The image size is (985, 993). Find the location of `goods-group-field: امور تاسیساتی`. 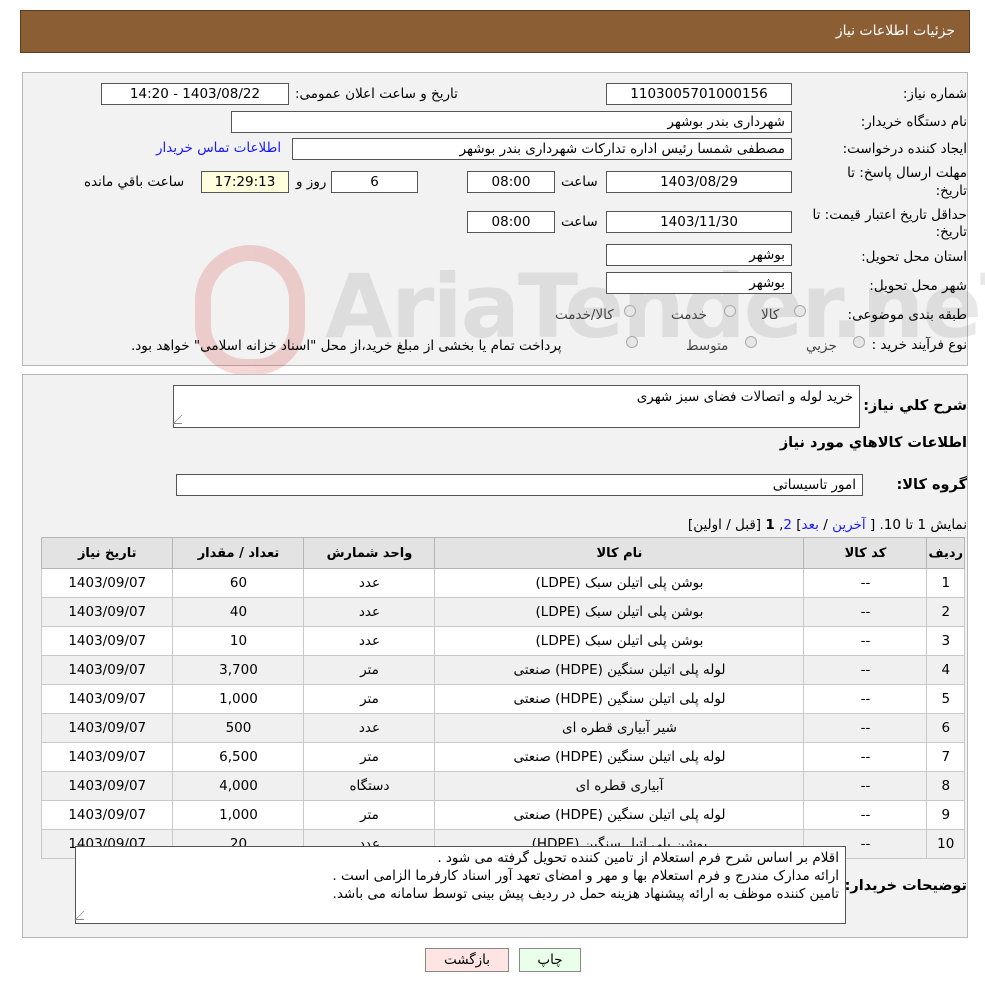

goods-group-field: امور تاسیساتی is located at coordinates (519, 485).